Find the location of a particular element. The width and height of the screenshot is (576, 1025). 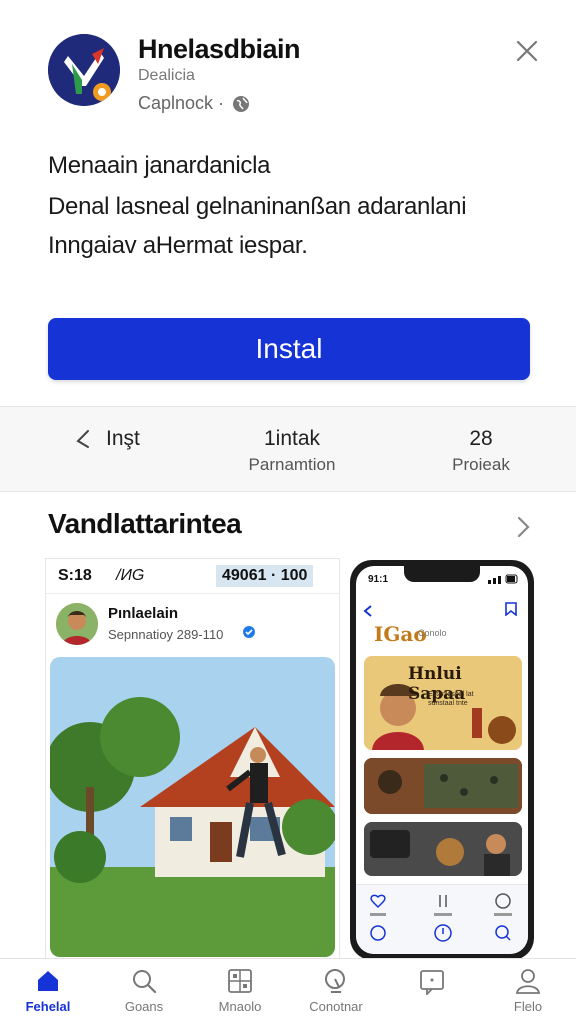

phone-notch is located at coordinates (442, 574).